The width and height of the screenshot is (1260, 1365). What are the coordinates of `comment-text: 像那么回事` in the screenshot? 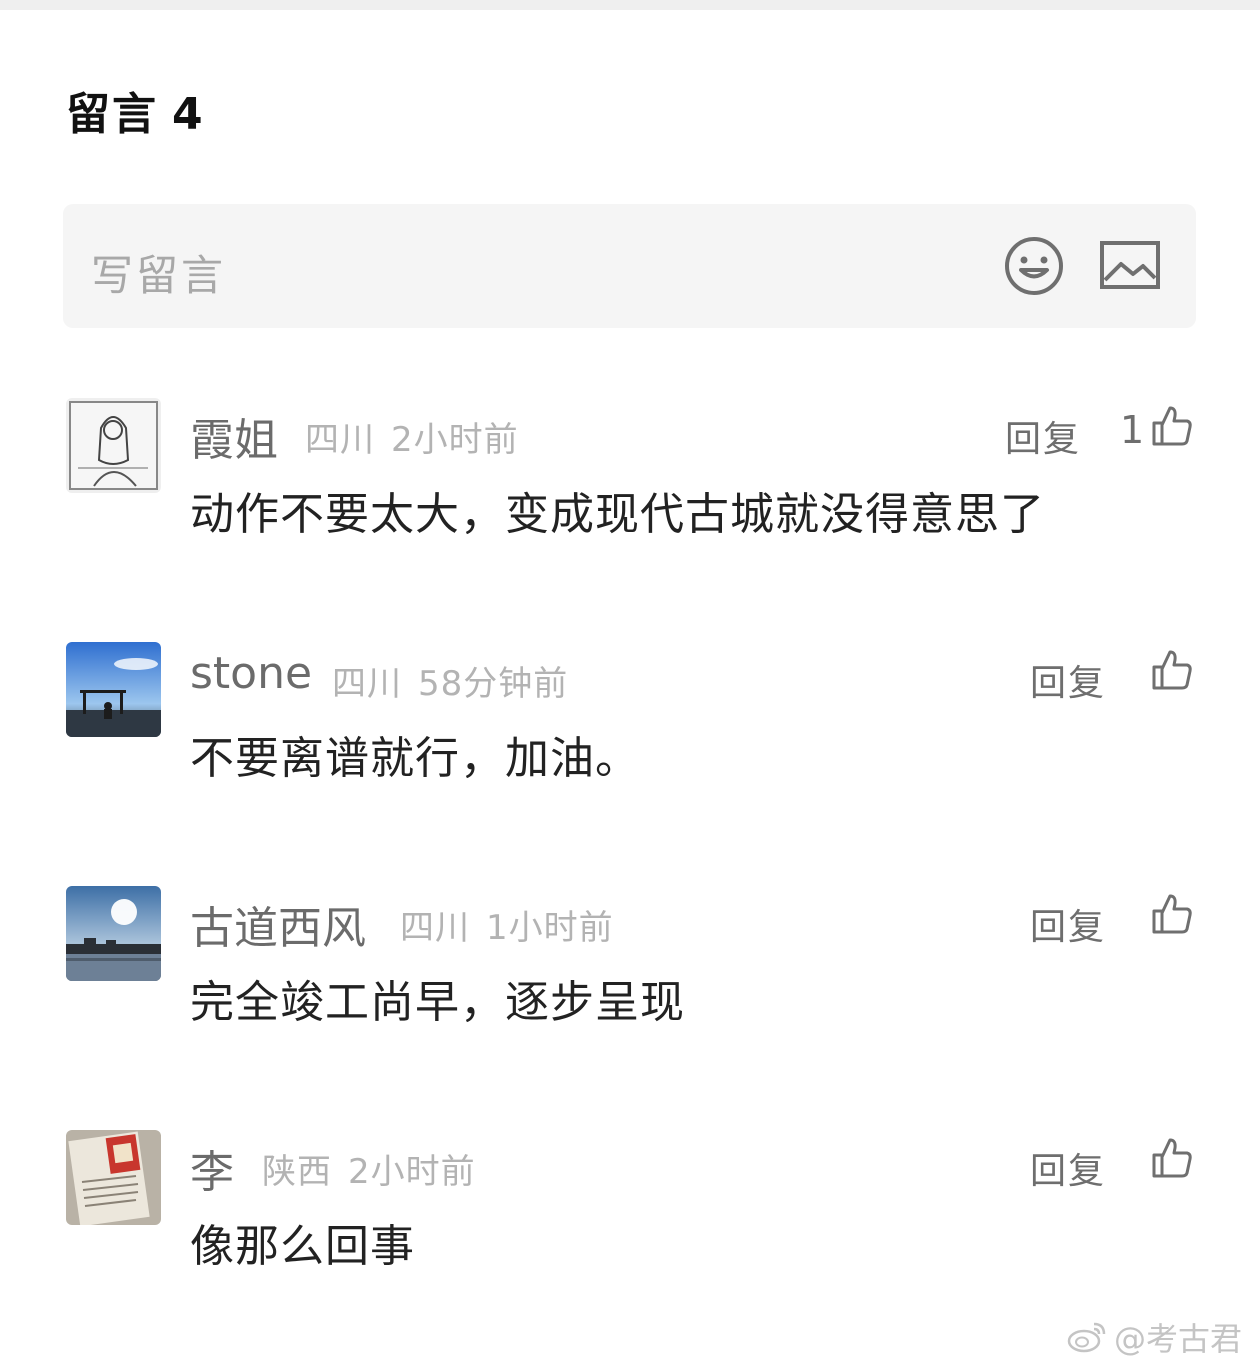 It's located at (302, 1246).